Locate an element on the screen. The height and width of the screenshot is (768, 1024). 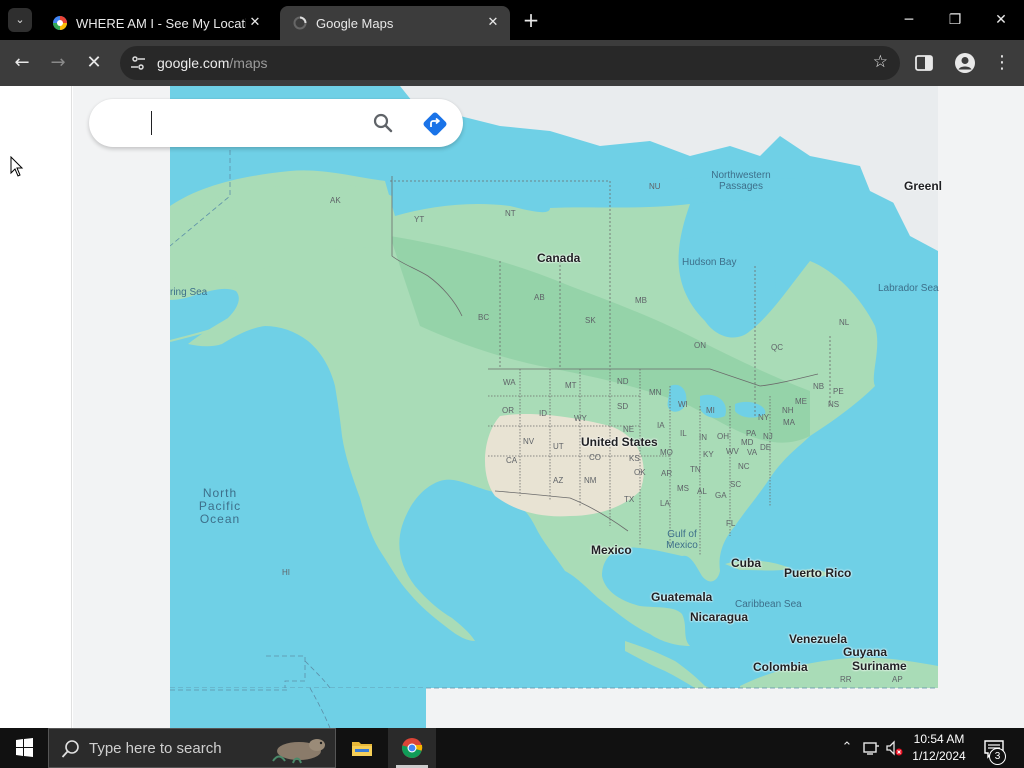
tab-title: WHERE AM I - See My Location is located at coordinates (161, 23).